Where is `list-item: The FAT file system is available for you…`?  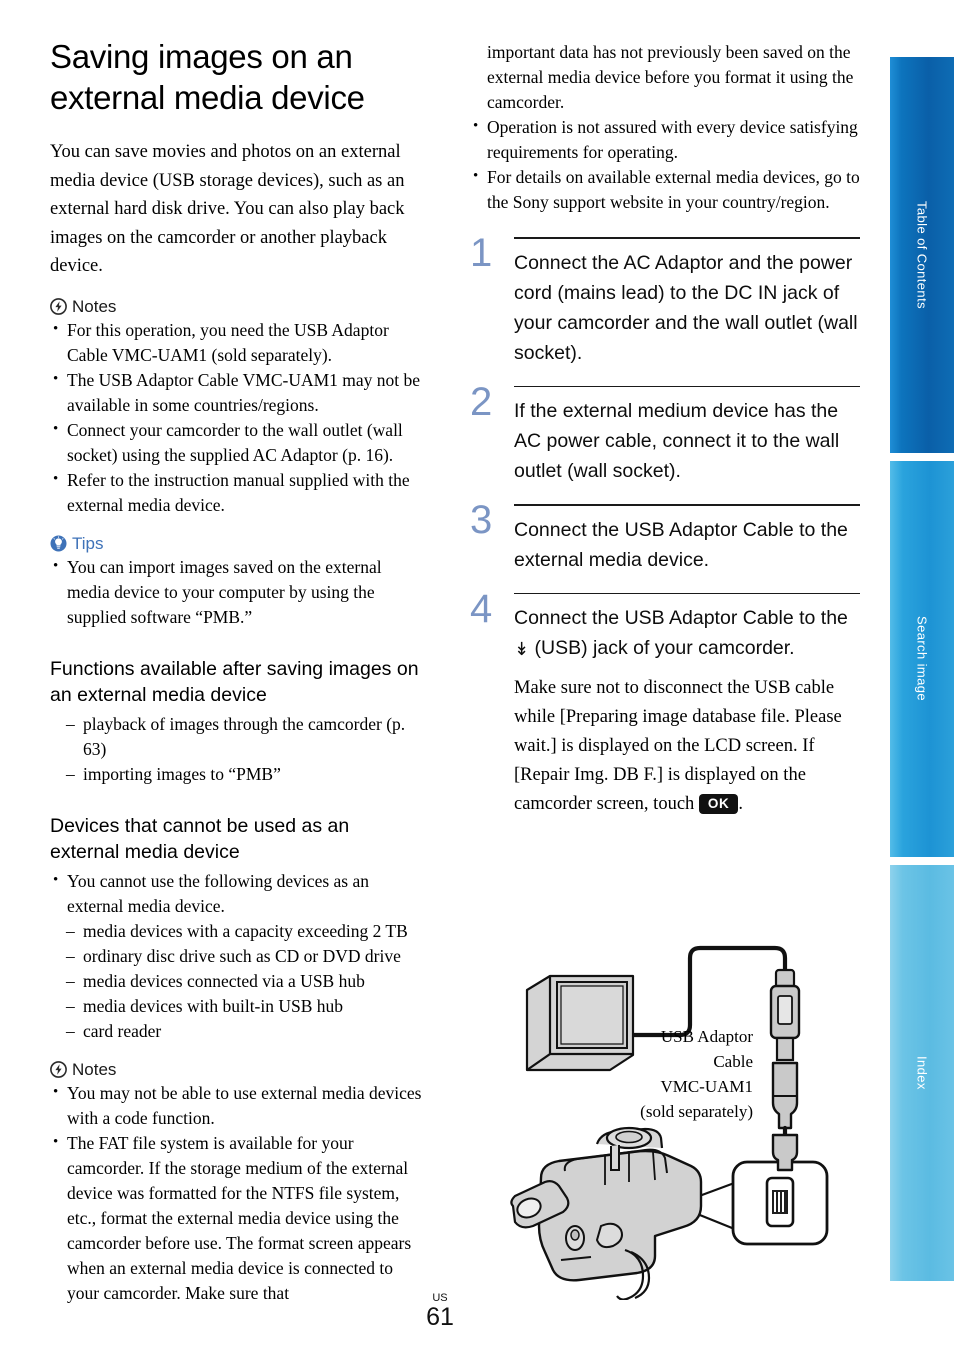 list-item: The FAT file system is available for you… is located at coordinates (236, 1218).